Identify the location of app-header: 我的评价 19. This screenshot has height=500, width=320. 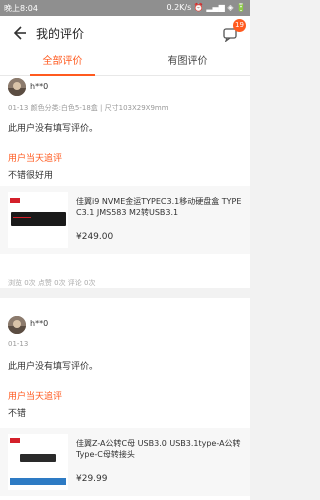
(125, 33).